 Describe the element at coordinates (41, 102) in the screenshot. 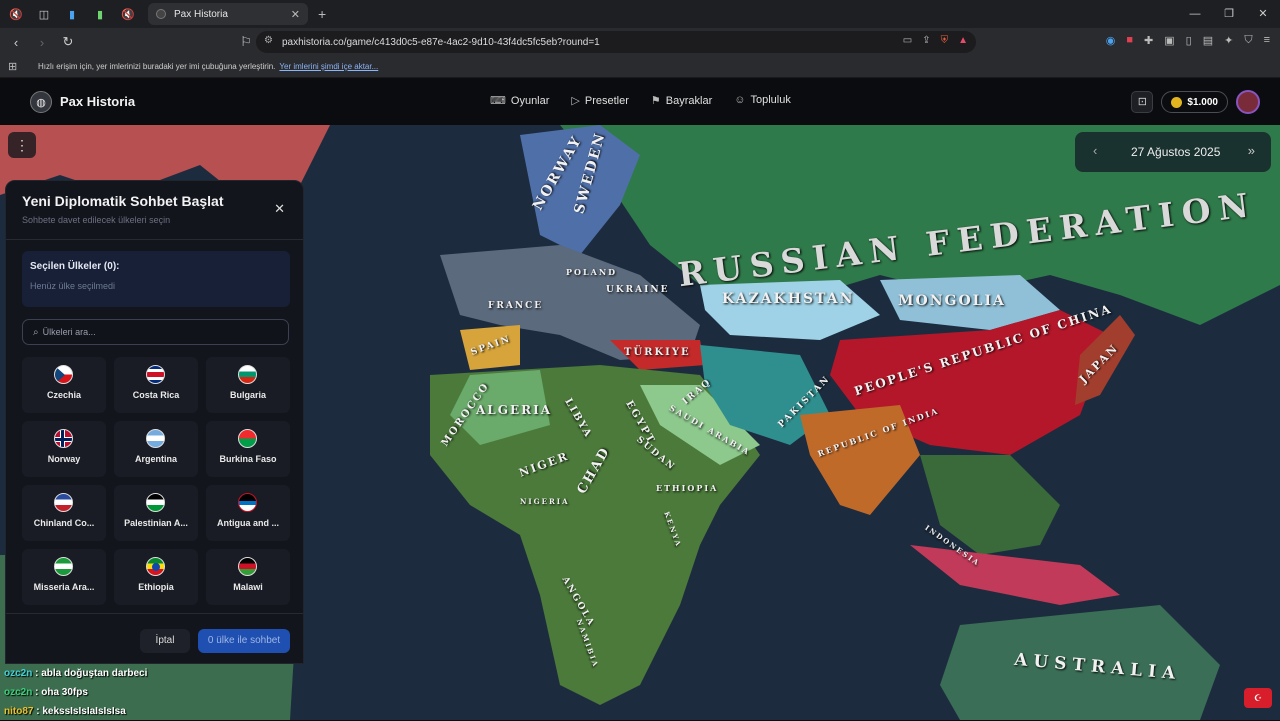

I see `globe-logo-icon: ◍` at that location.